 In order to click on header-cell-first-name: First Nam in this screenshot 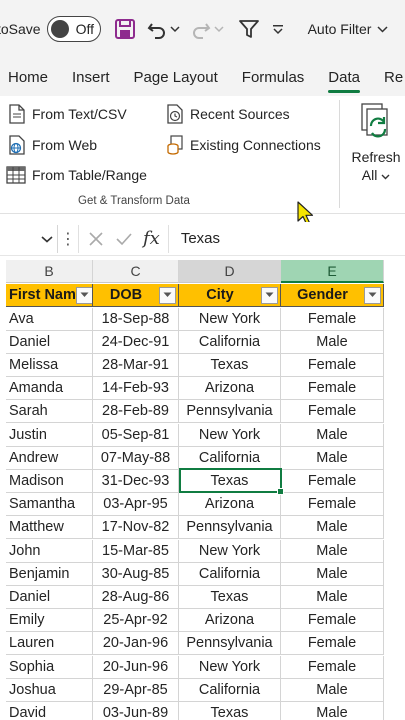, I will do `click(49, 296)`.